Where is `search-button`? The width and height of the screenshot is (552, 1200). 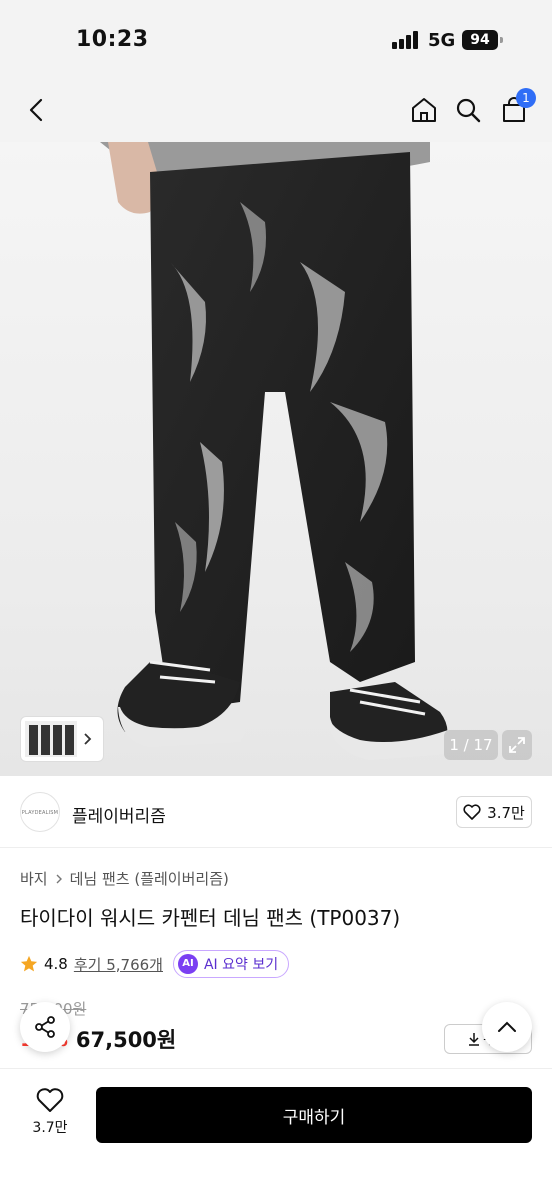 search-button is located at coordinates (468, 110).